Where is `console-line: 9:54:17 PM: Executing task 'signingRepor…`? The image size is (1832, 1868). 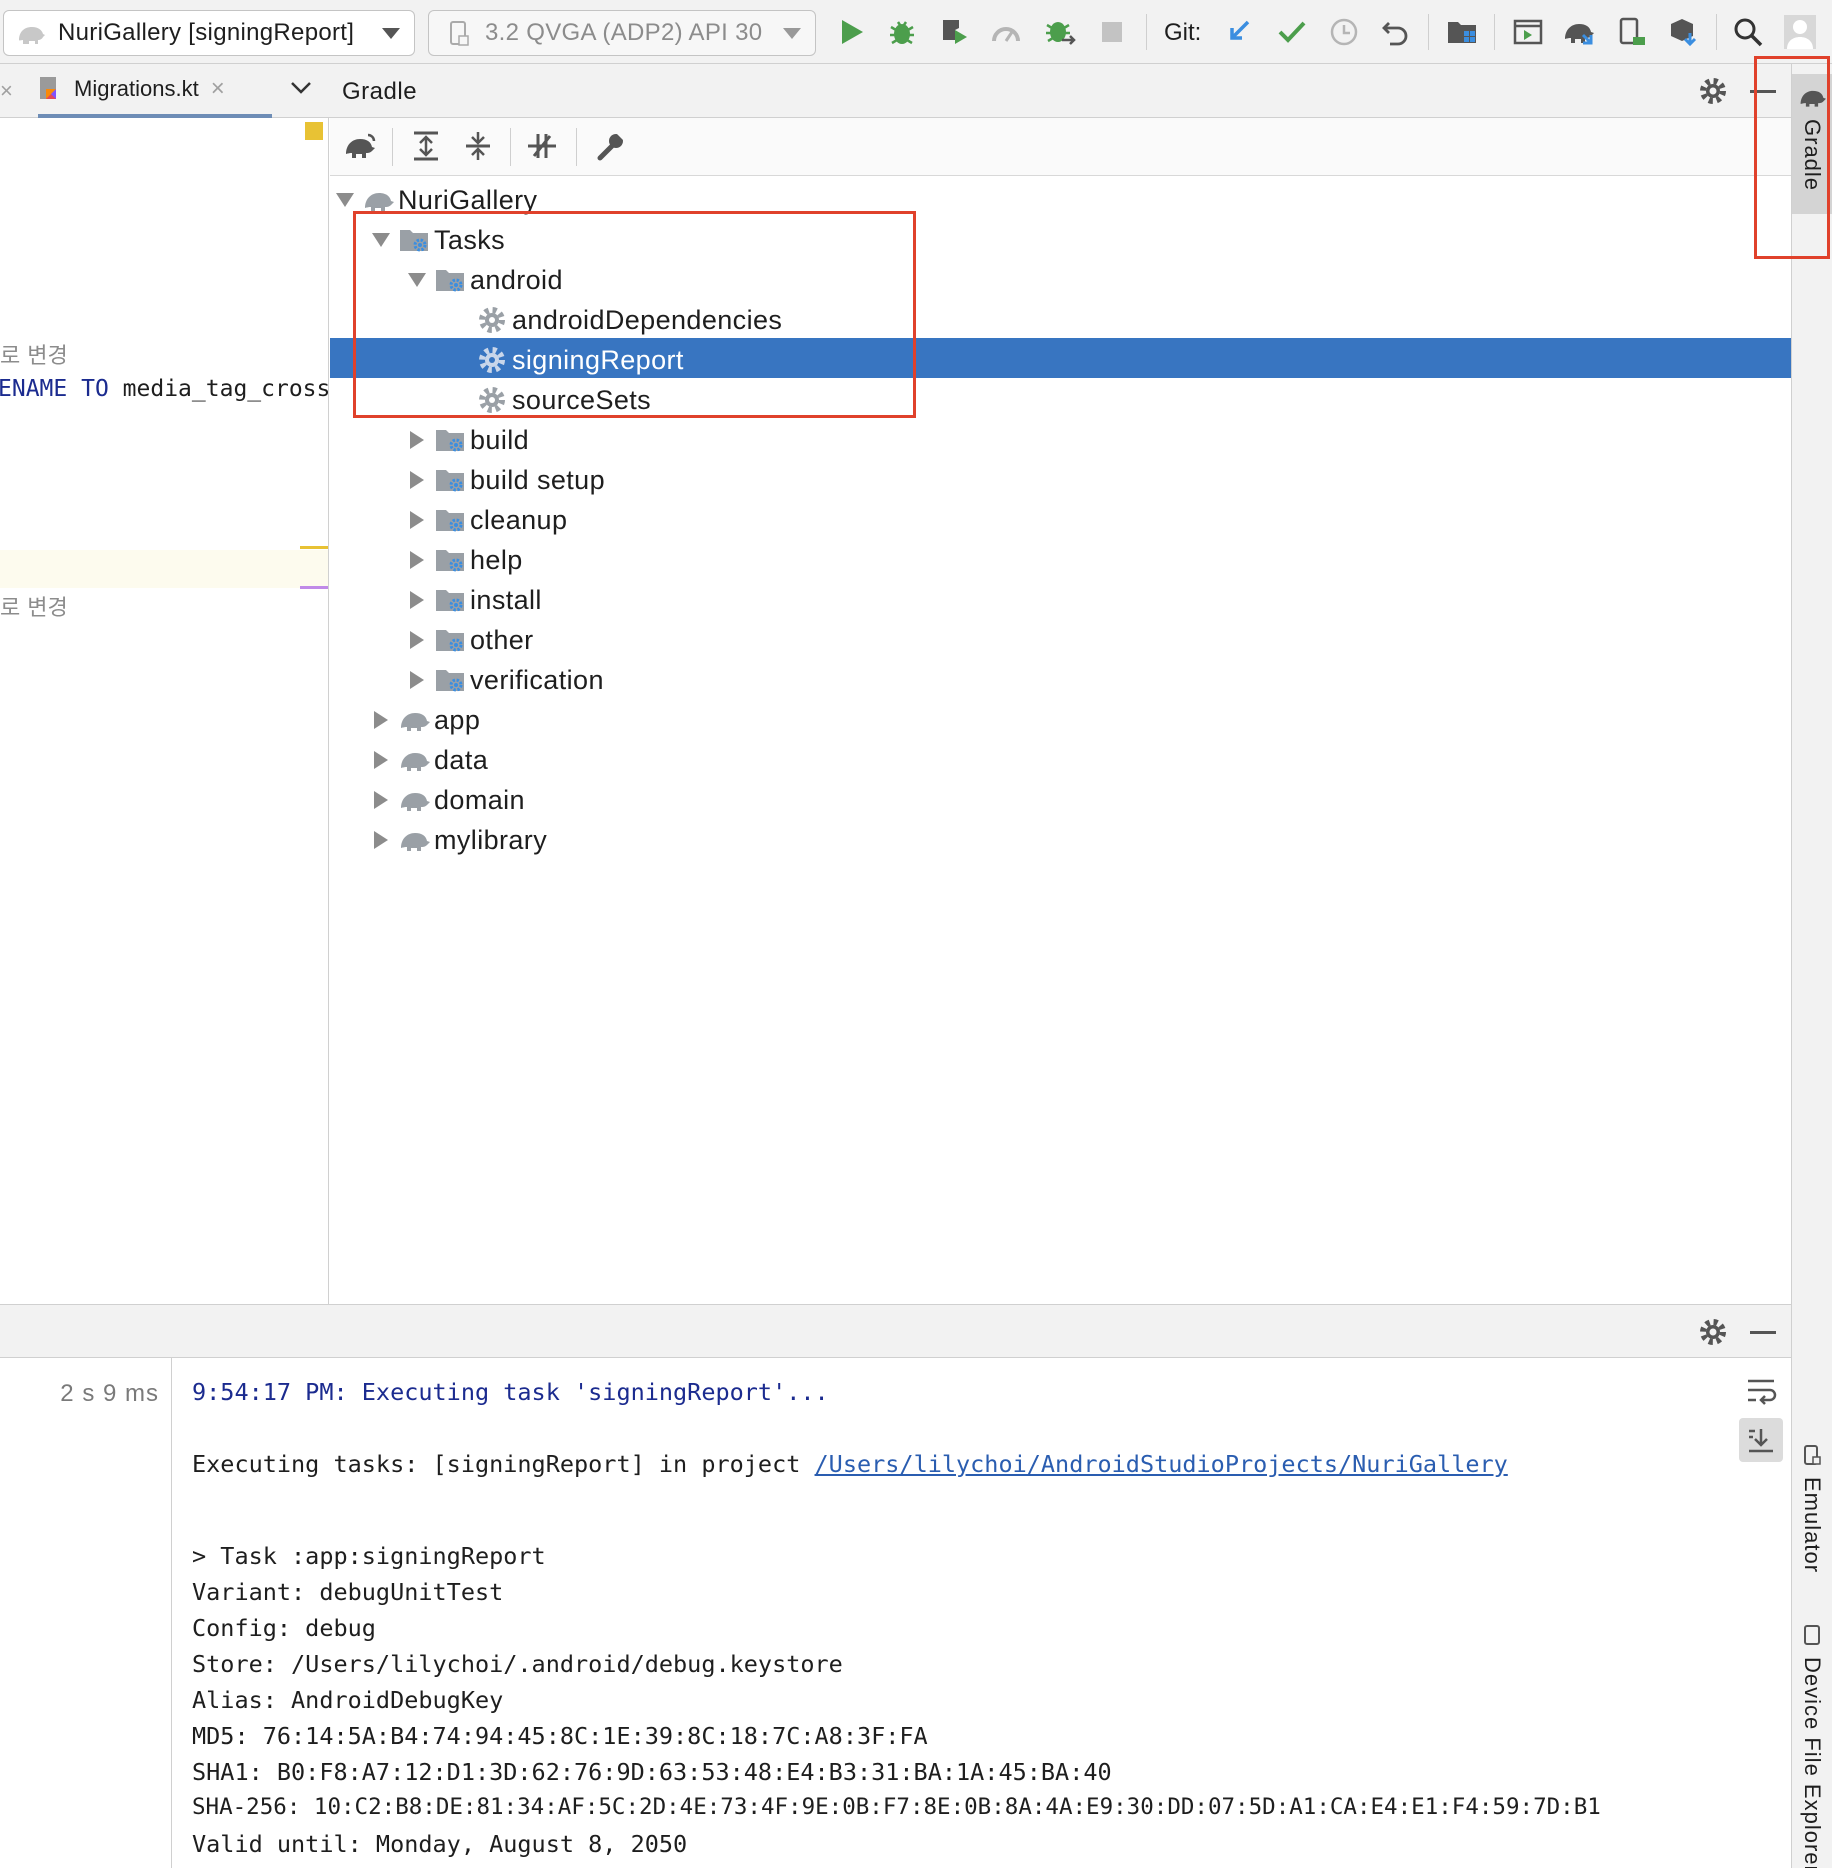
console-line: 9:54:17 PM: Executing task 'signingRepor… is located at coordinates (510, 1392).